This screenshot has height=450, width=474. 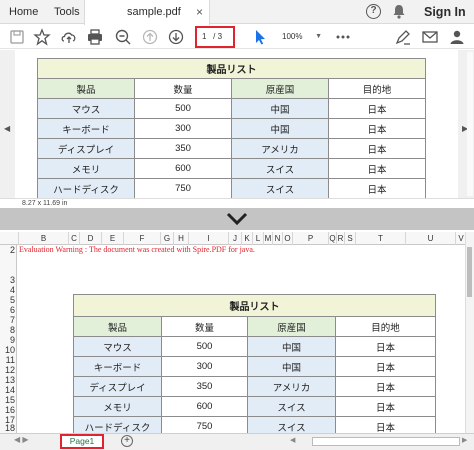 What do you see at coordinates (8, 300) in the screenshot?
I see `row-header: 5` at bounding box center [8, 300].